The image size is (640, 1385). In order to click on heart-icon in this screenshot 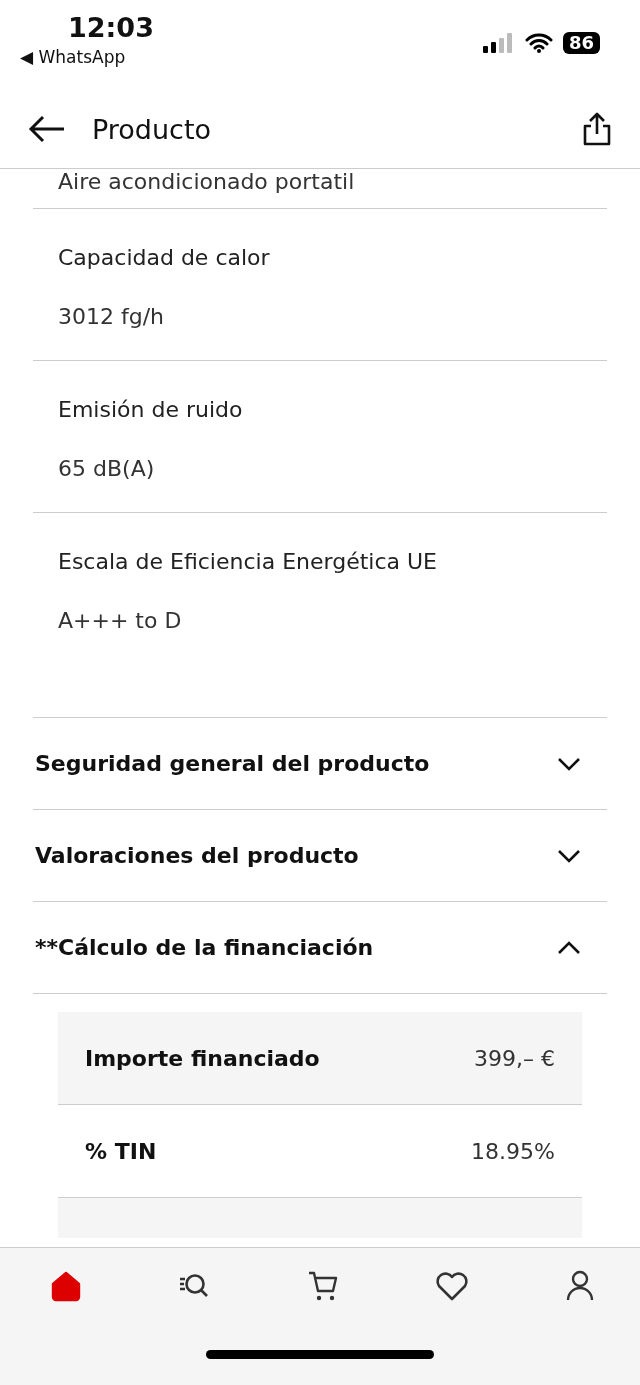, I will do `click(451, 1286)`.